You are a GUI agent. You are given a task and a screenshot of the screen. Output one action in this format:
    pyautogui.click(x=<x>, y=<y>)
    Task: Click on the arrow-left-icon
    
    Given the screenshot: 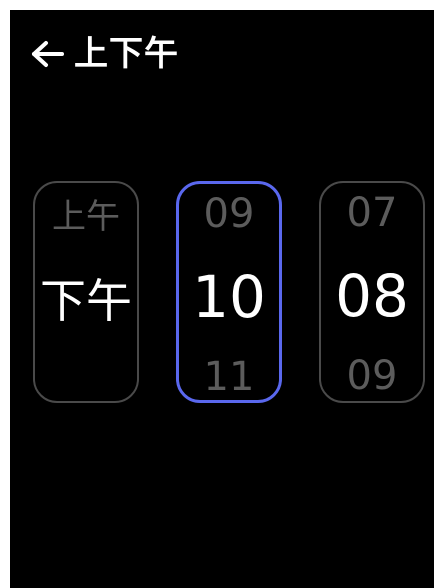 What is the action you would take?
    pyautogui.click(x=47, y=54)
    